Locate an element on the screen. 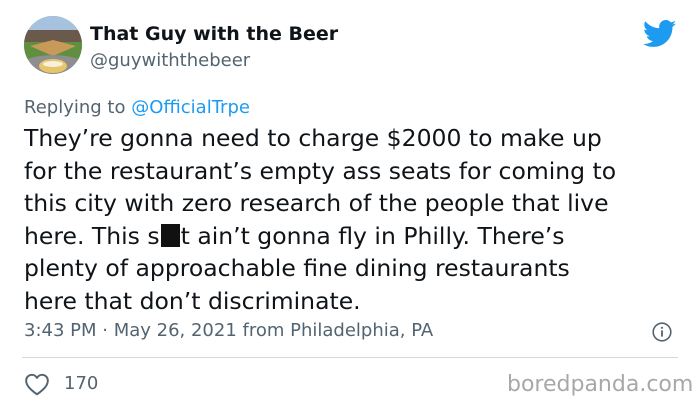  user-handle: @guywiththebeer is located at coordinates (170, 60).